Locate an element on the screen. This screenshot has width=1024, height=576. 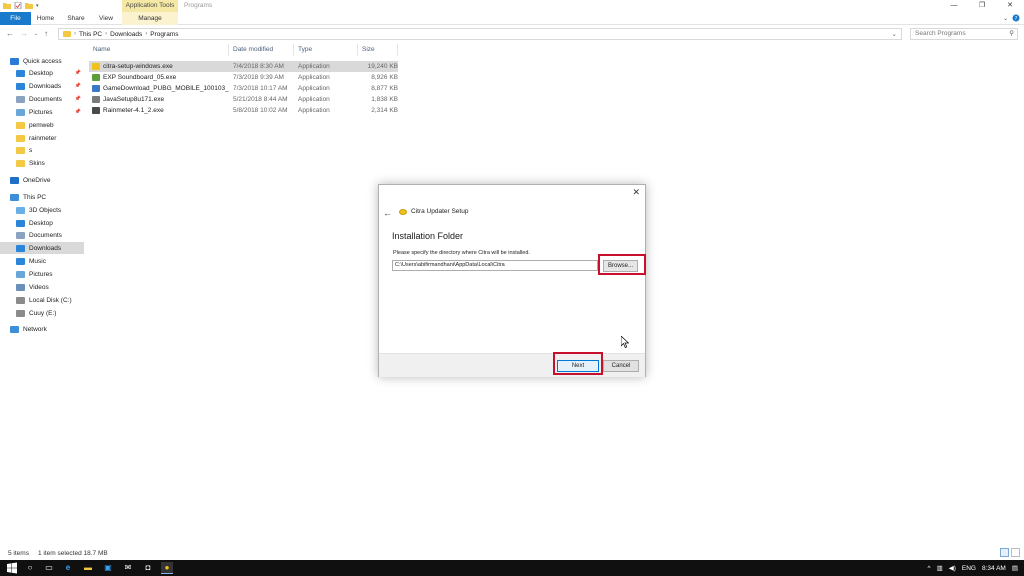
cortana-search-icon: ○ is located at coordinates (30, 568).